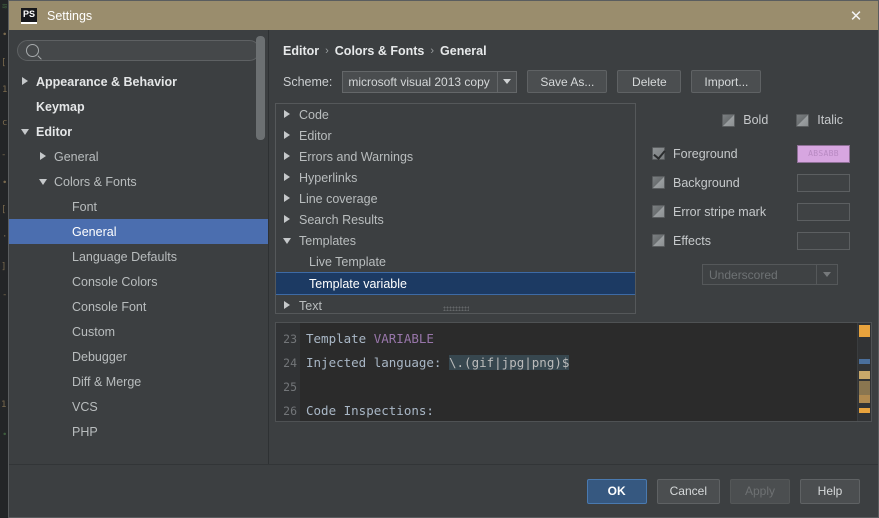 Image resolution: width=879 pixels, height=518 pixels. Describe the element at coordinates (138, 406) in the screenshot. I see `sidebar-item-vcs: VCS` at that location.